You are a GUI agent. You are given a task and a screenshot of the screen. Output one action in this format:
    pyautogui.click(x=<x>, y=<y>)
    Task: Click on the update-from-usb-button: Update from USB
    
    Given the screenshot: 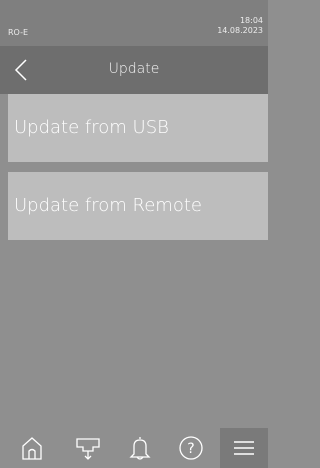 What is the action you would take?
    pyautogui.click(x=138, y=128)
    